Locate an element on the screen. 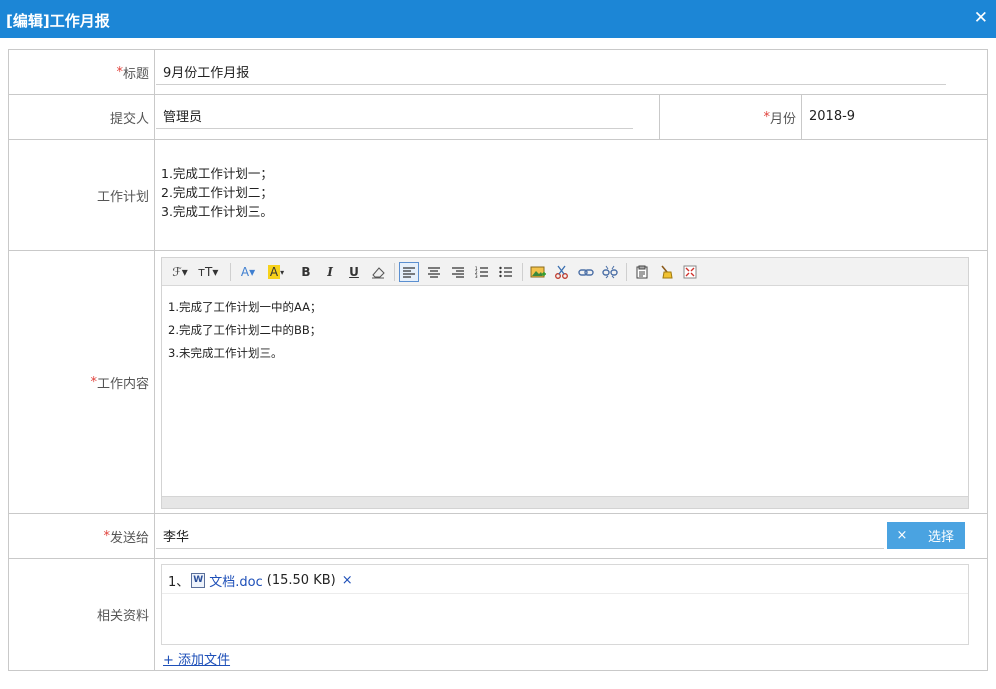 The image size is (996, 689). editor-toolbar: ℱ▾ тT▾ A▾ A ▾ B I U 123 is located at coordinates (565, 272).